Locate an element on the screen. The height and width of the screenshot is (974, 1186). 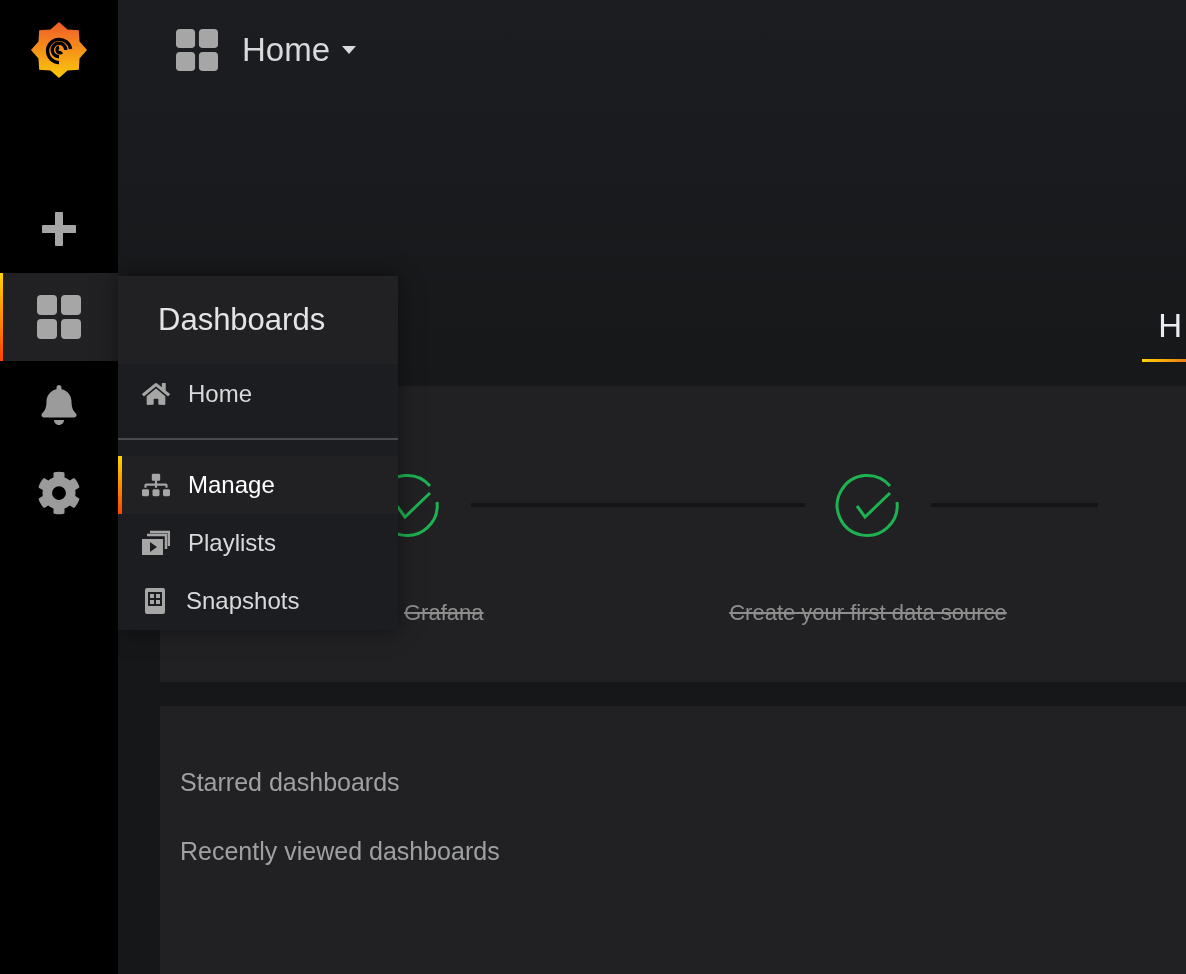
plus-icon is located at coordinates (59, 229).